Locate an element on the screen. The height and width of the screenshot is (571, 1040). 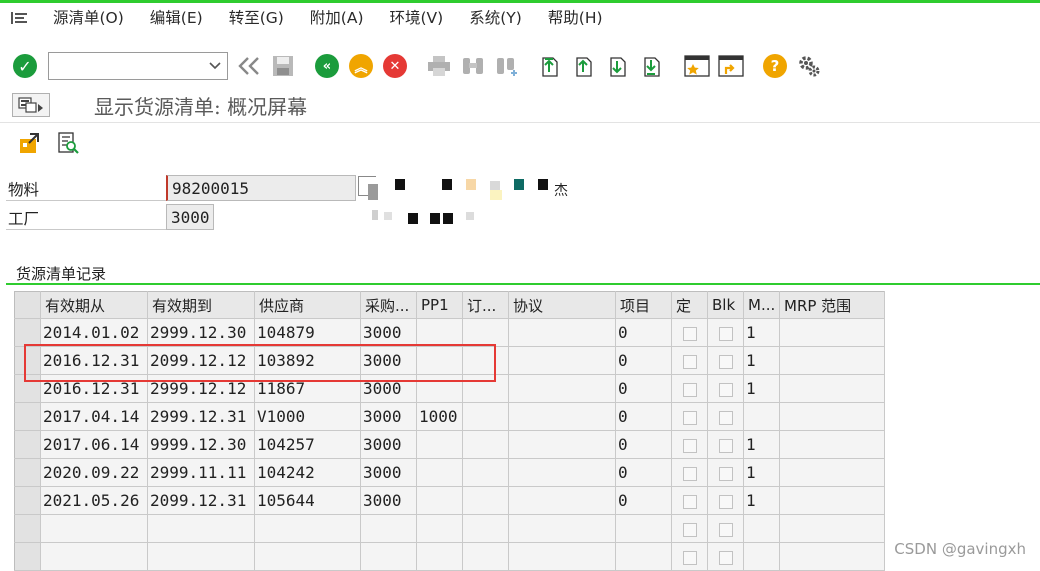
col-header-blocked: Blk is located at coordinates (725, 305).